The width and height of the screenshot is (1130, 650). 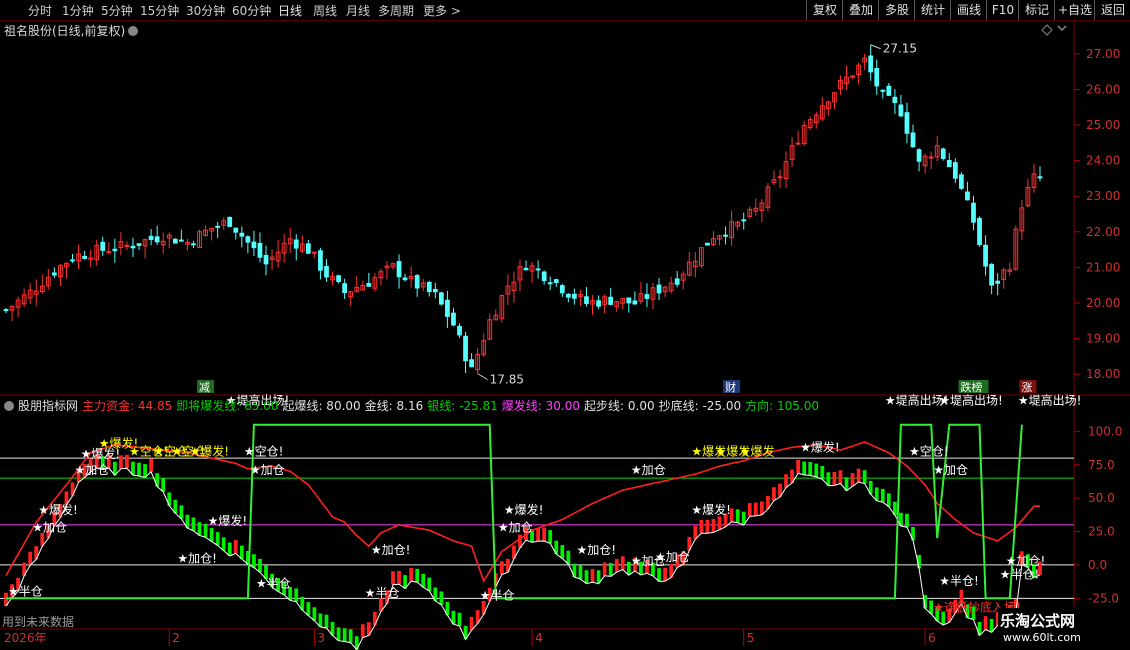 What do you see at coordinates (619, 406) in the screenshot?
I see `indicator-param-6: 起步线: 0.00` at bounding box center [619, 406].